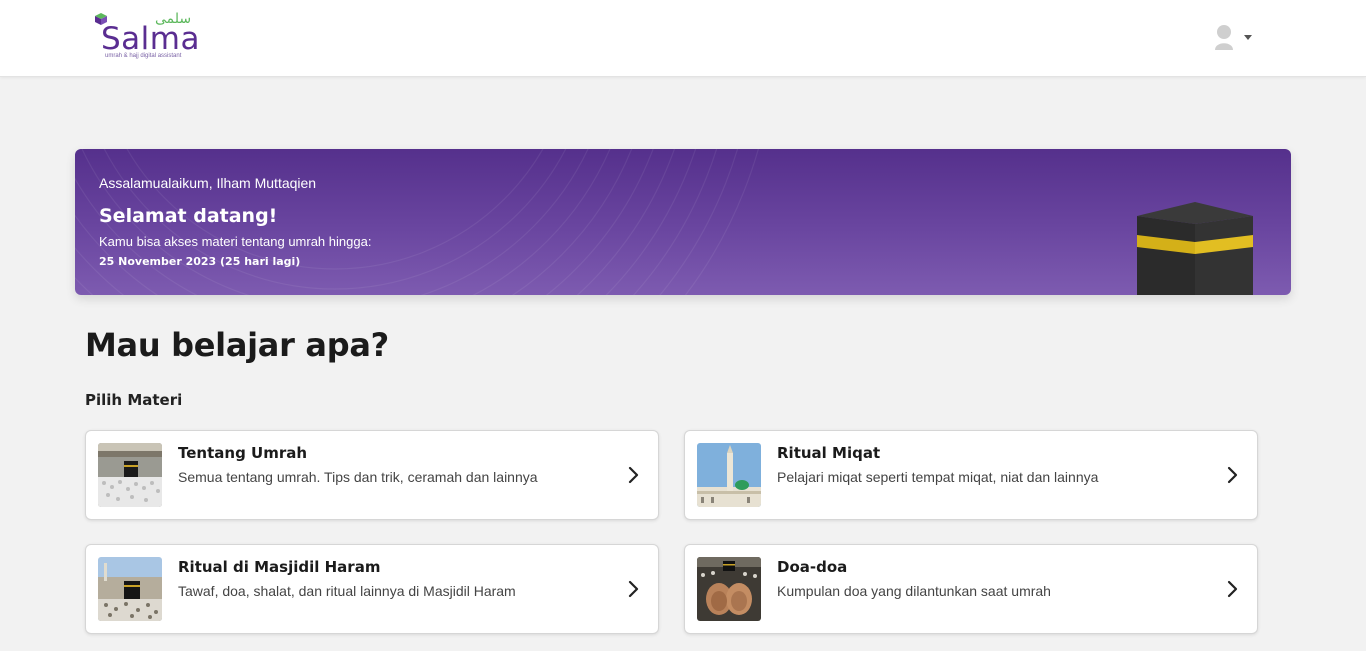 The width and height of the screenshot is (1366, 651). What do you see at coordinates (1195, 248) in the screenshot?
I see `kaaba-icon` at bounding box center [1195, 248].